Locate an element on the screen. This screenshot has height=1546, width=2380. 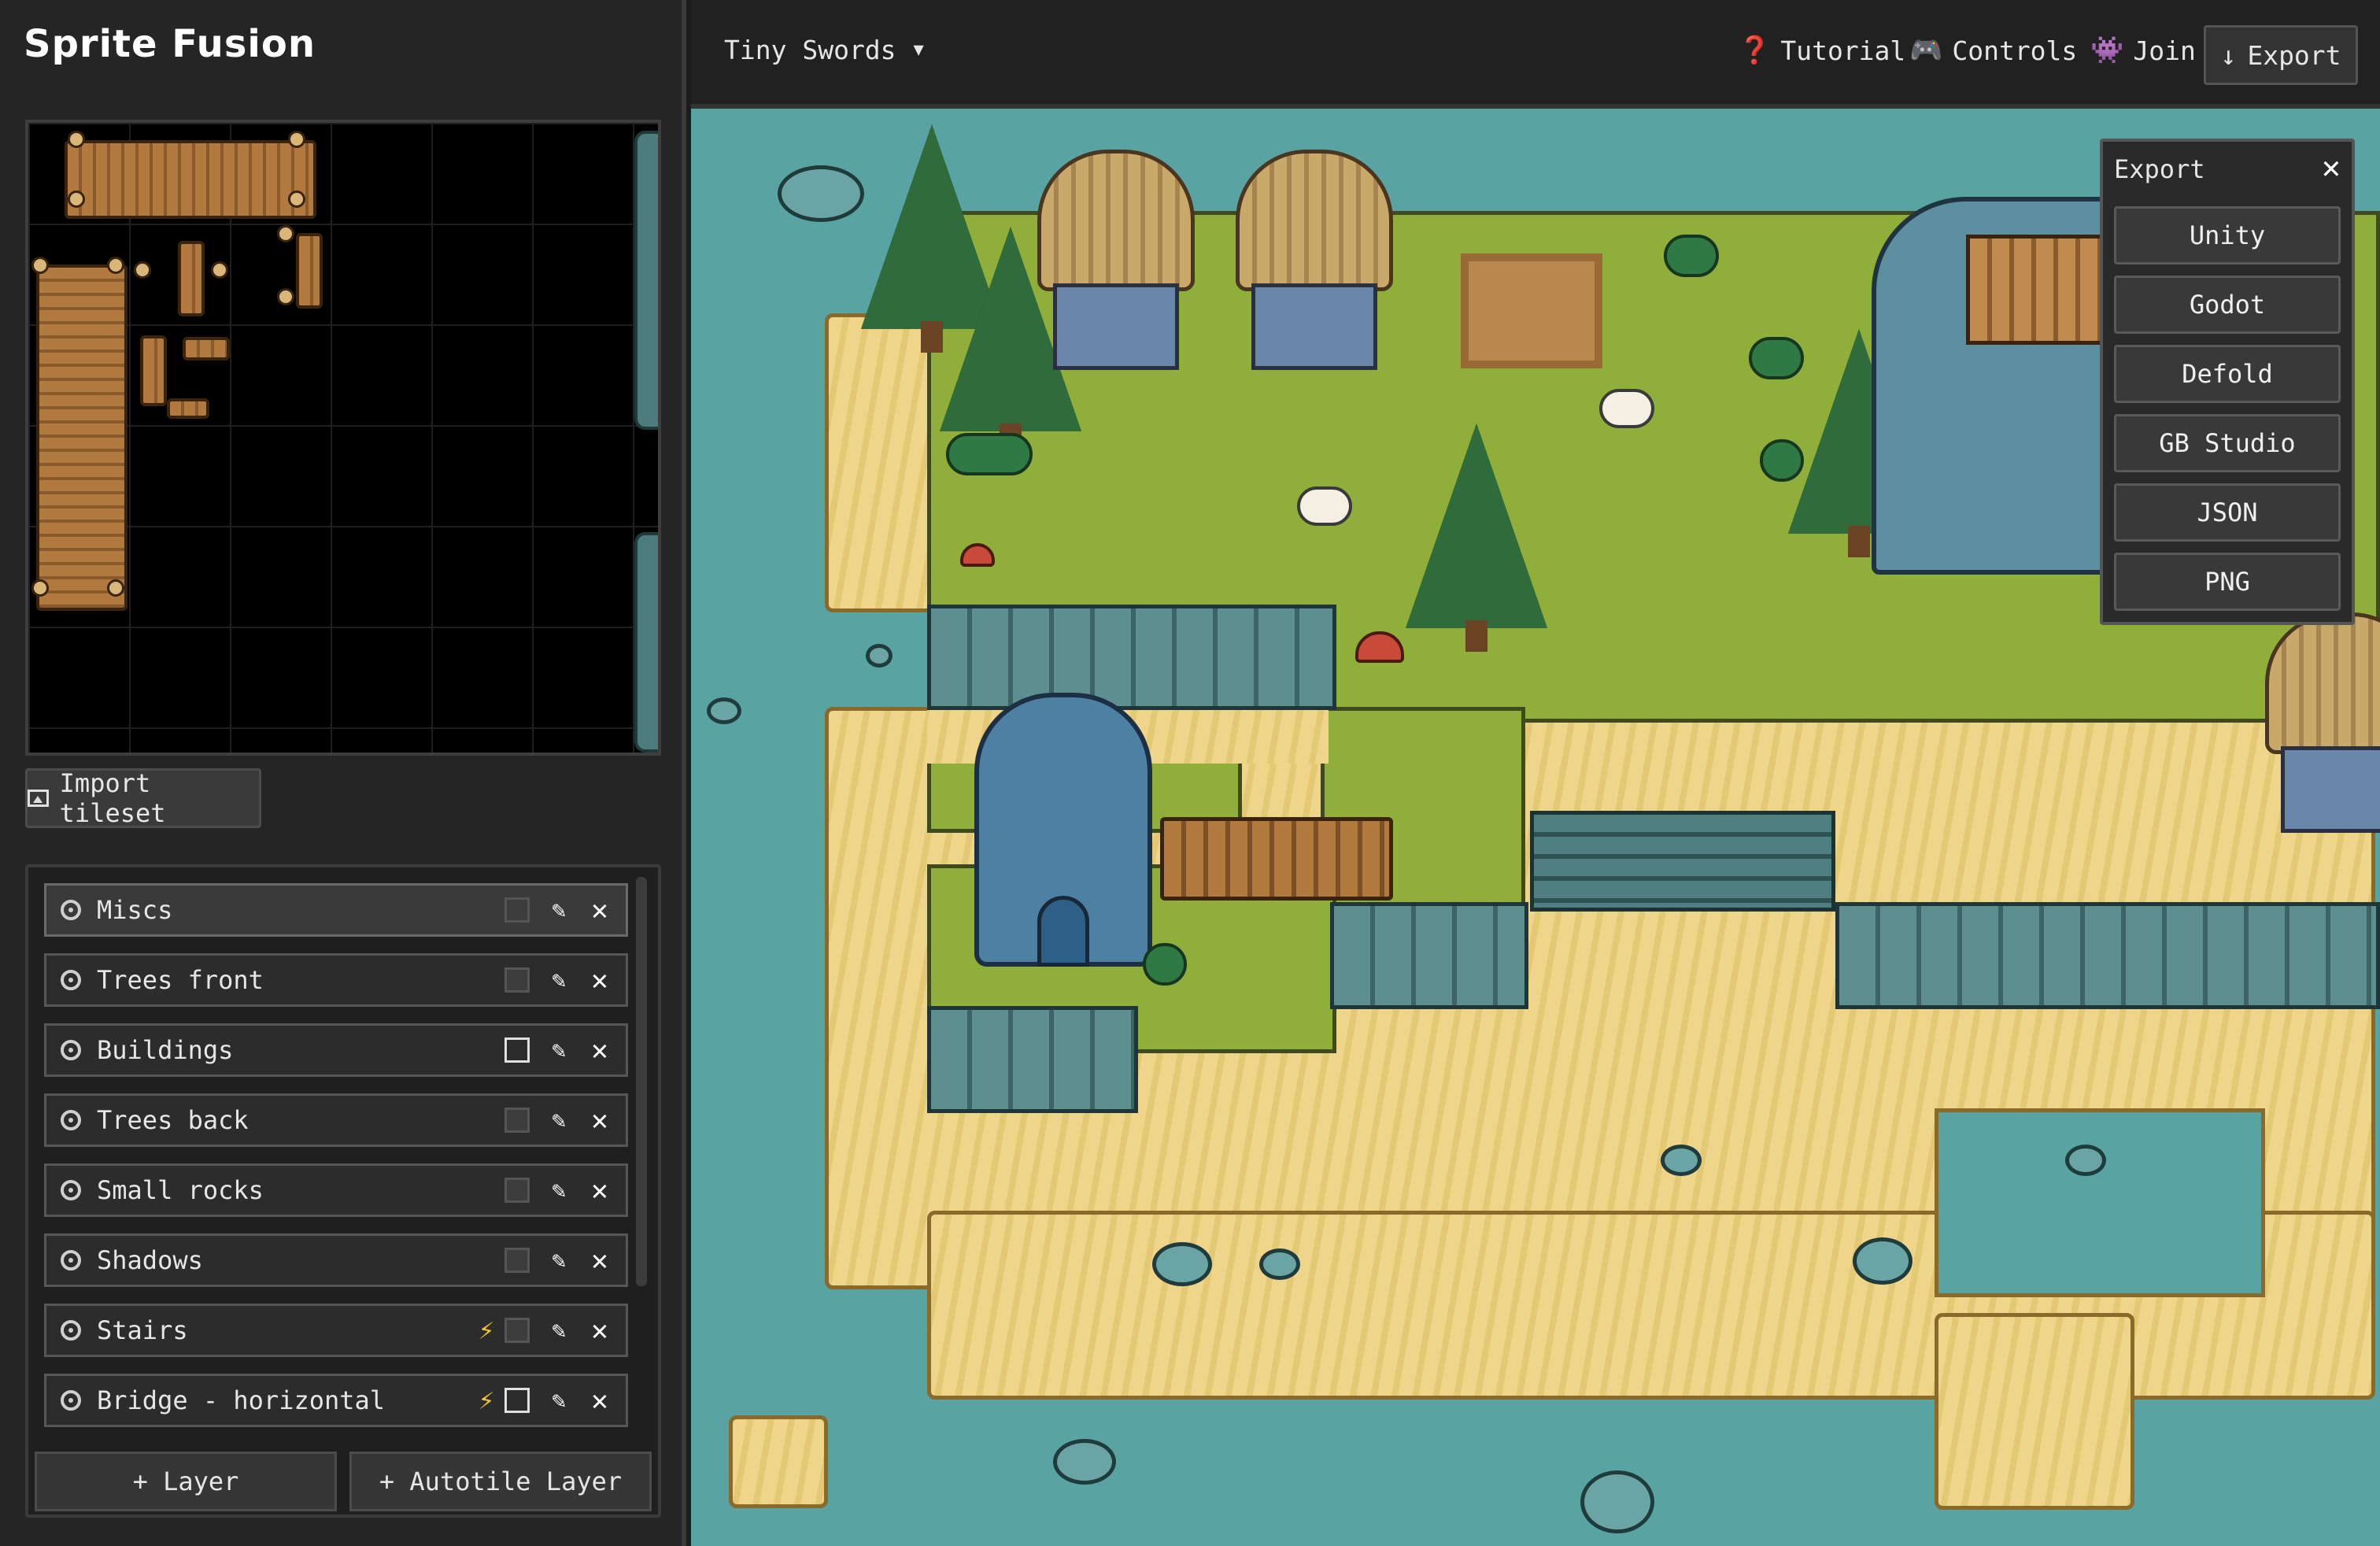
layer-row: Trees back ✎ ✕ is located at coordinates (336, 1120).